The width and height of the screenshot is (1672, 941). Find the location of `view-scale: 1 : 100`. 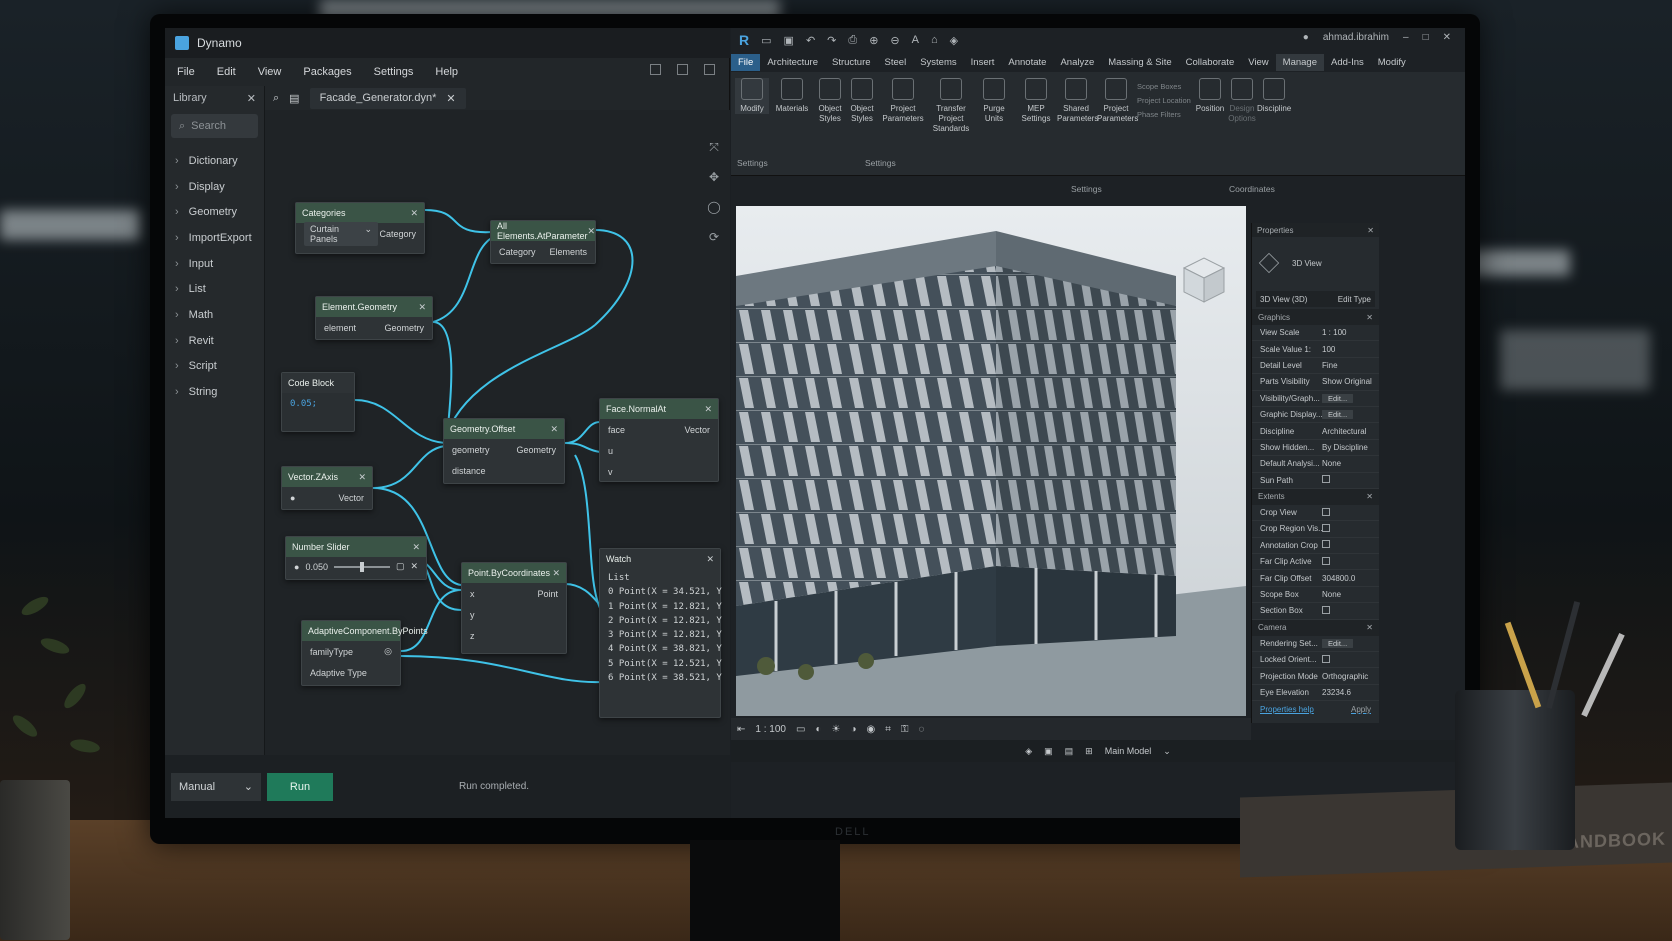

view-scale: 1 : 100 is located at coordinates (770, 729).